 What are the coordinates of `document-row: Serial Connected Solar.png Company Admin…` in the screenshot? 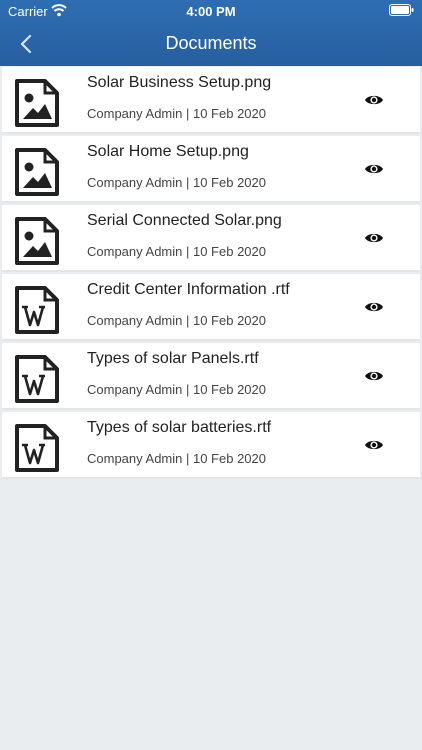 It's located at (211, 238).